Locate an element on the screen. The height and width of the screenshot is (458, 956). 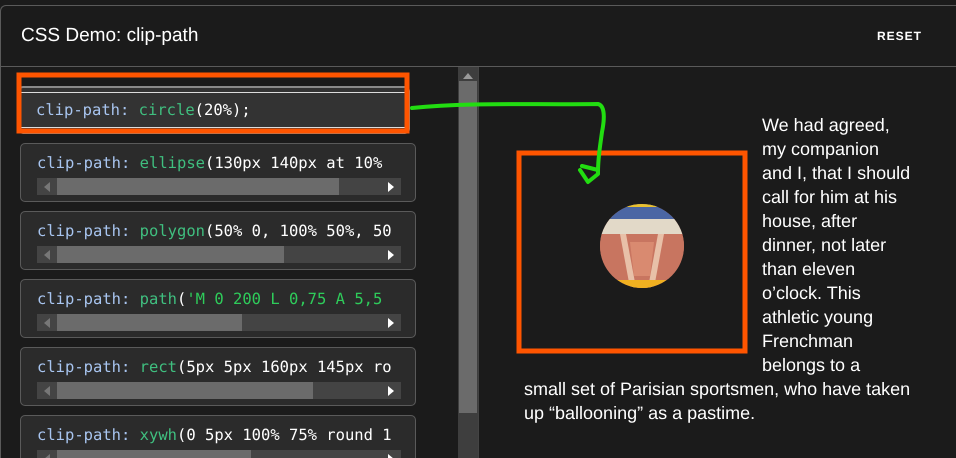
code-line: clip-path: path('M 0 200 L 0,75 A 5,5 is located at coordinates (210, 299).